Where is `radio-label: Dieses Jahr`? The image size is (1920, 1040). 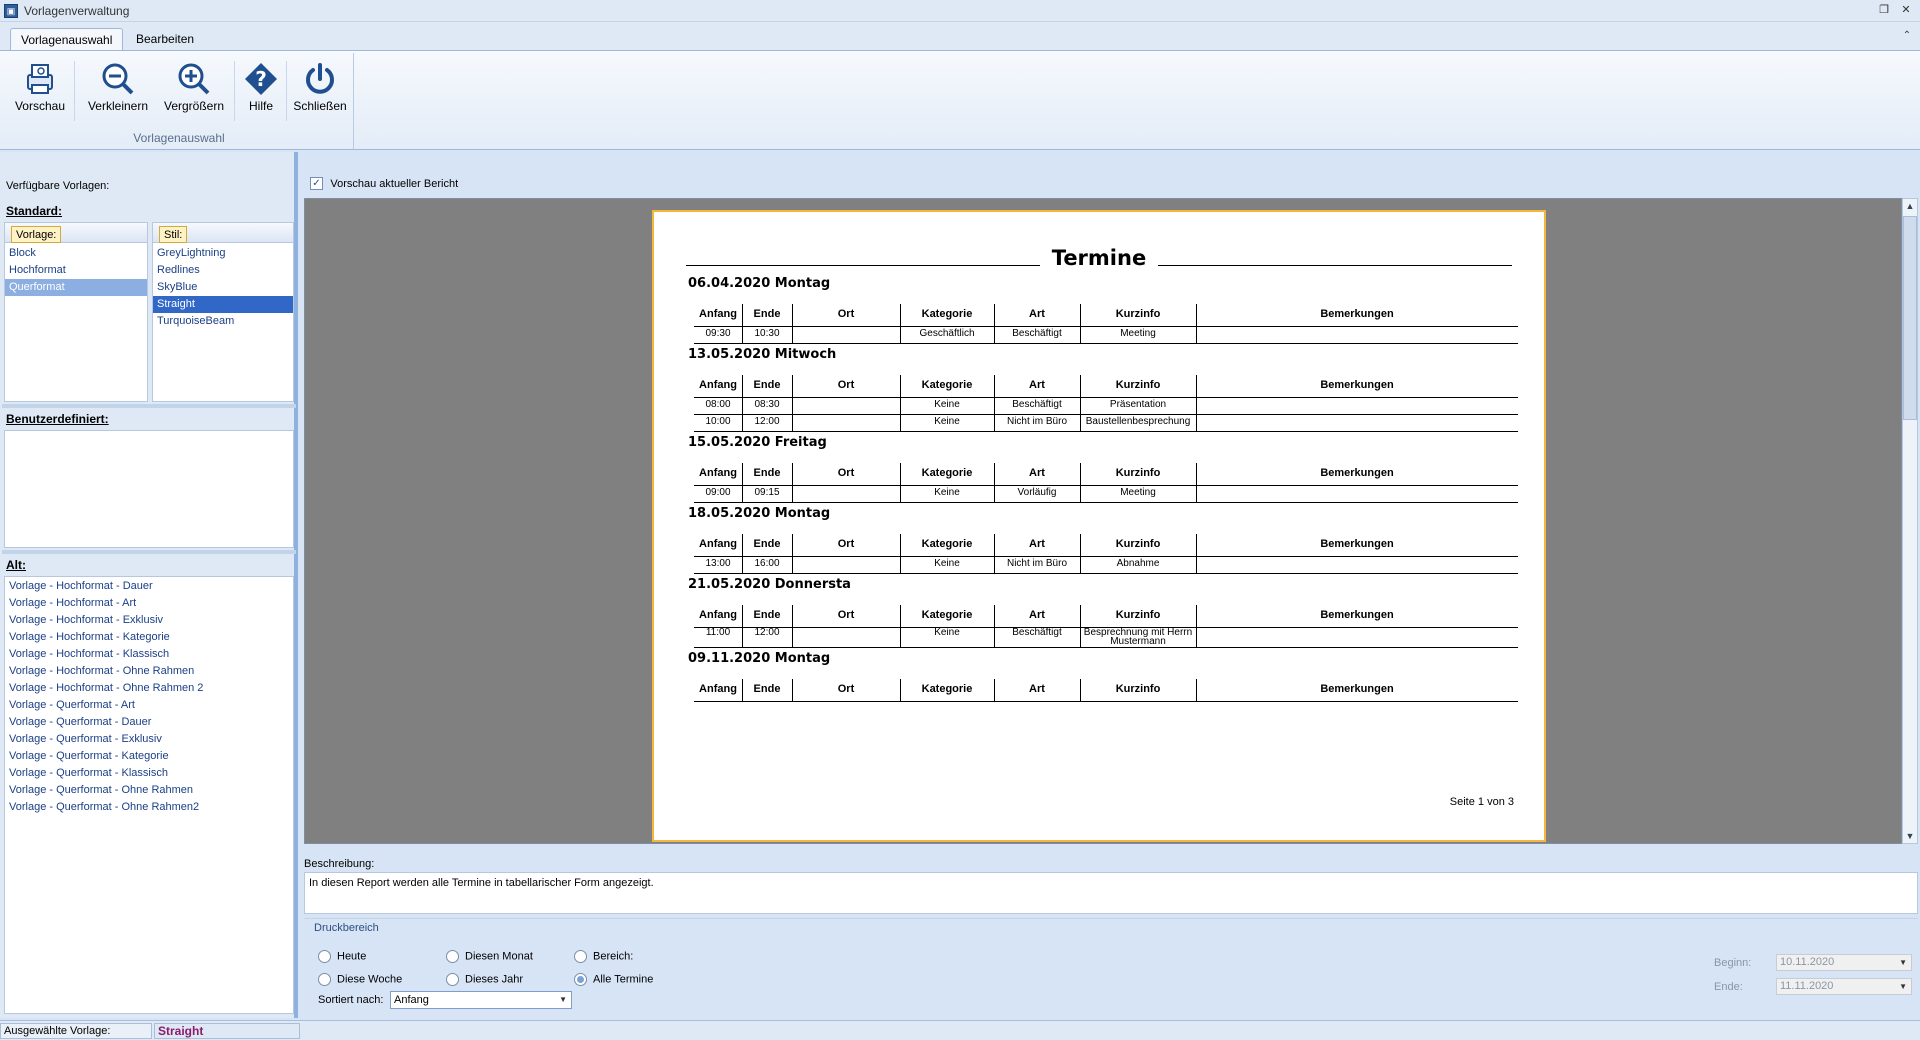 radio-label: Dieses Jahr is located at coordinates (494, 979).